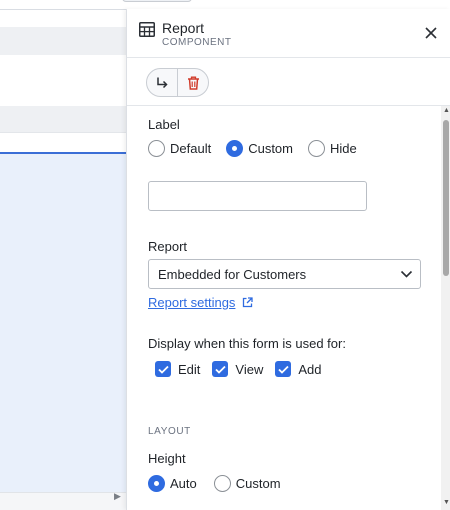 This screenshot has height=510, width=450. What do you see at coordinates (157, 1) in the screenshot?
I see `top-tab-edge` at bounding box center [157, 1].